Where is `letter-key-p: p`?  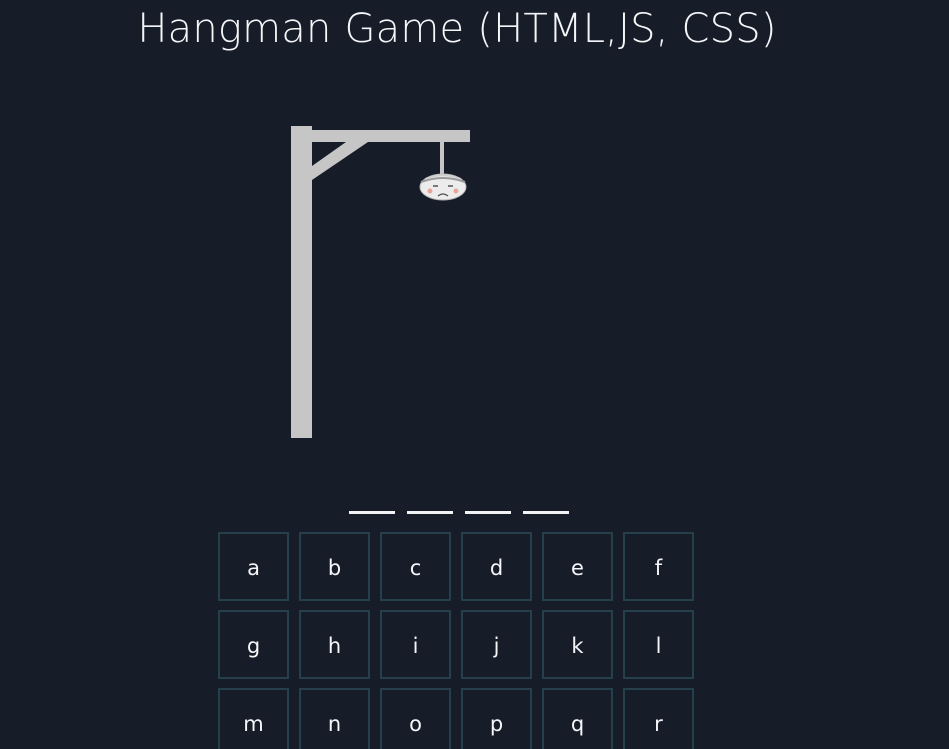 letter-key-p: p is located at coordinates (496, 718).